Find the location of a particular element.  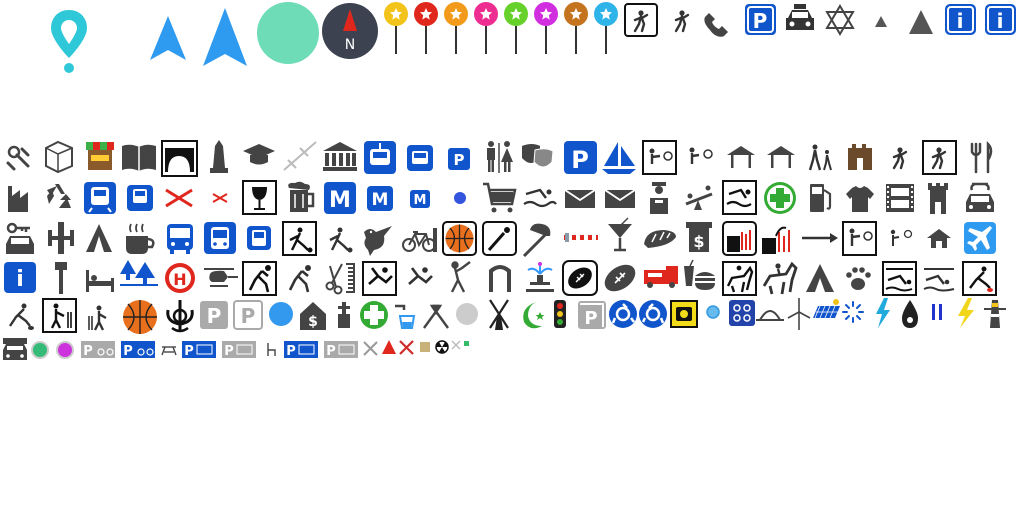

cocktail-icon is located at coordinates (620, 234).